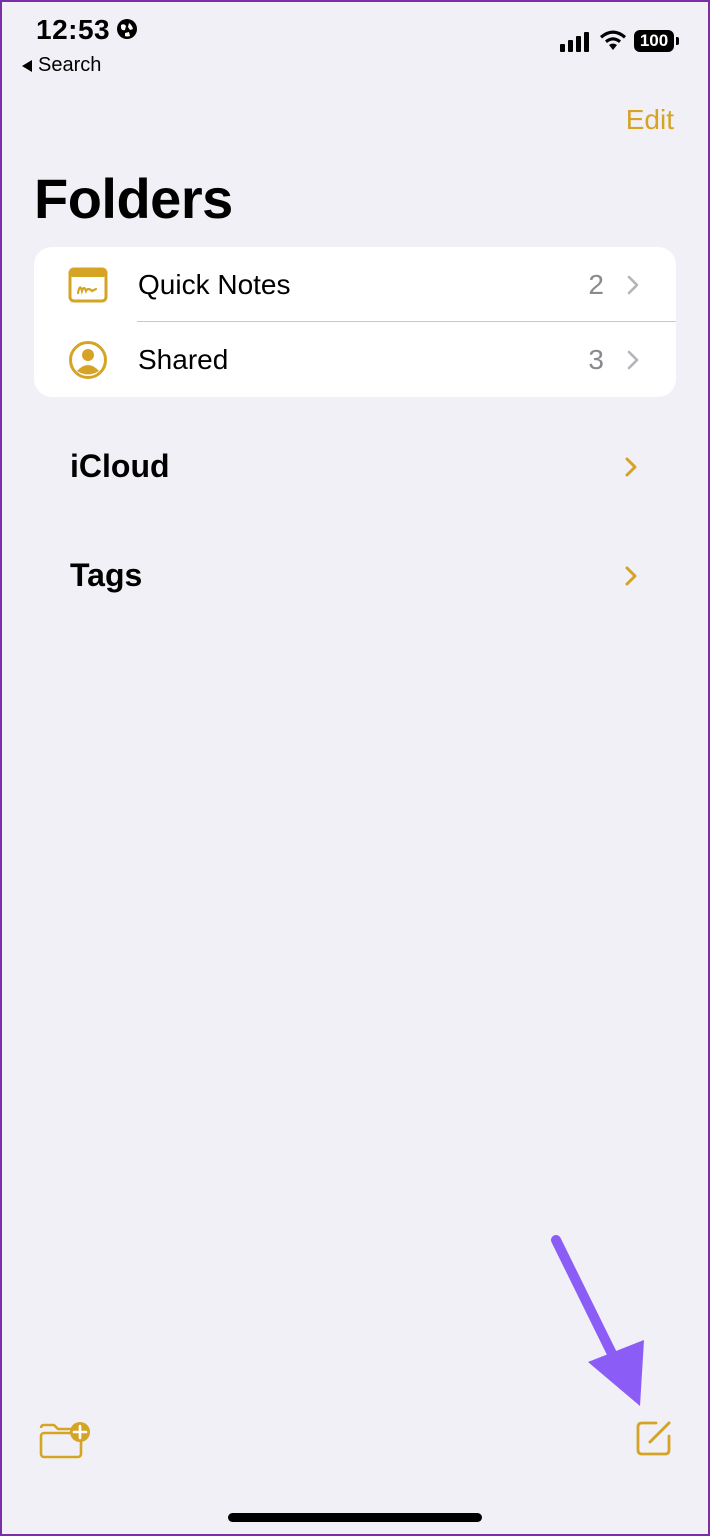 The height and width of the screenshot is (1536, 710). Describe the element at coordinates (613, 40) in the screenshot. I see `wifi-icon` at that location.